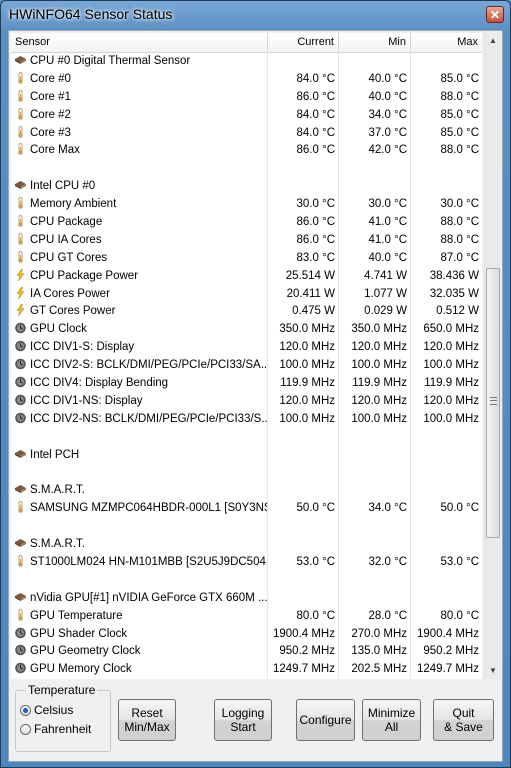 The image size is (511, 768). I want to click on table-row: GT Cores Power 0.475 W 0.029 W 0.512 W, so click(246, 312).